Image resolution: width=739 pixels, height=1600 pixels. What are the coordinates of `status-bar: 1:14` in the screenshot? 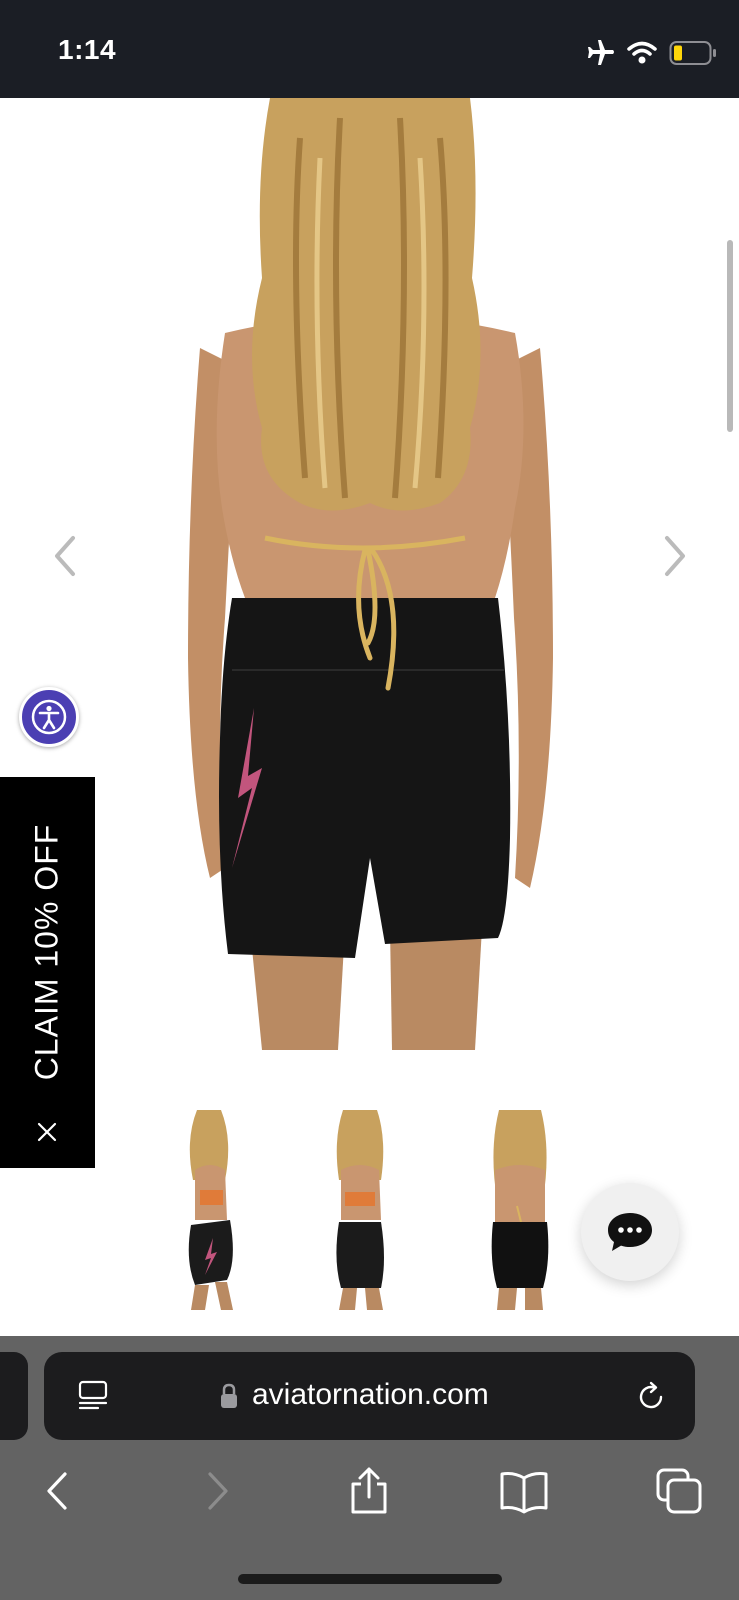 It's located at (369, 49).